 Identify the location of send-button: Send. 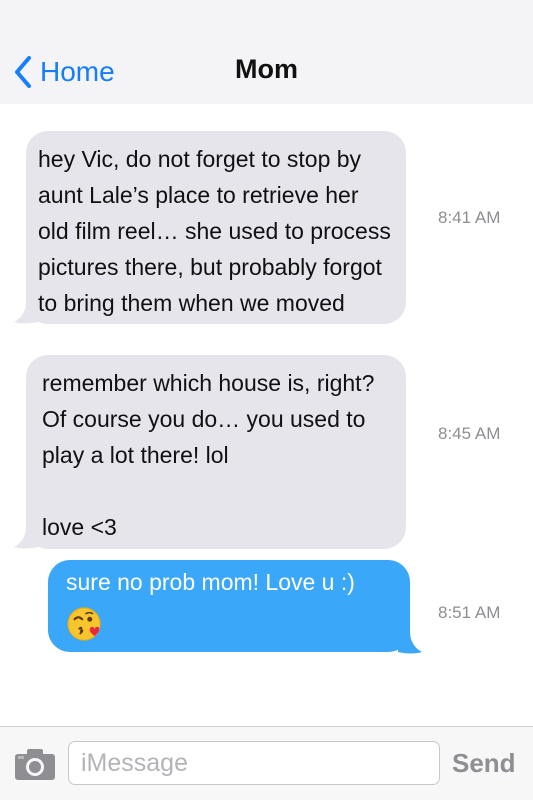
(484, 763).